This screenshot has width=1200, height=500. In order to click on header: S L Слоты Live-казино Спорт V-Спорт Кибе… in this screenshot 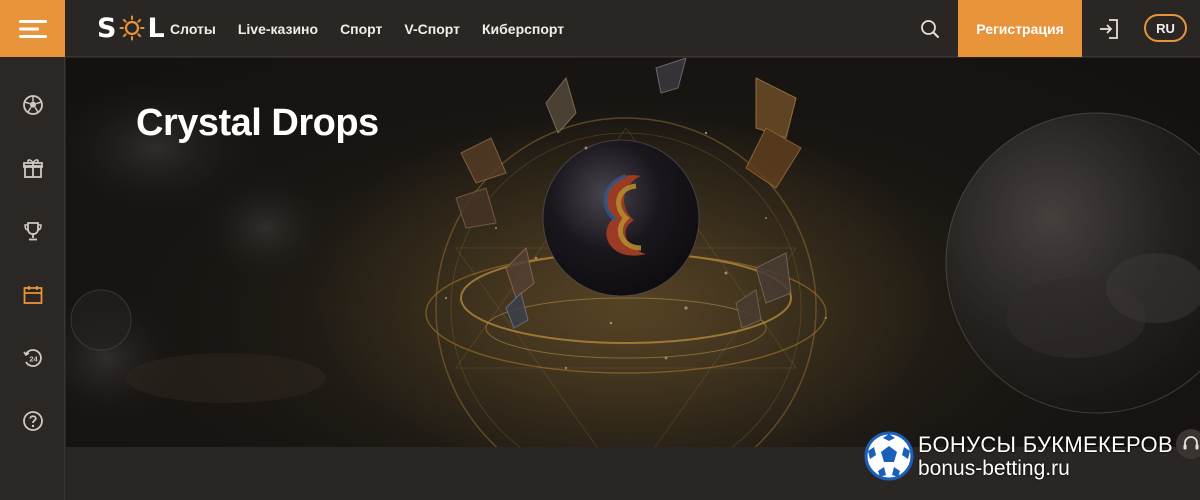, I will do `click(632, 28)`.